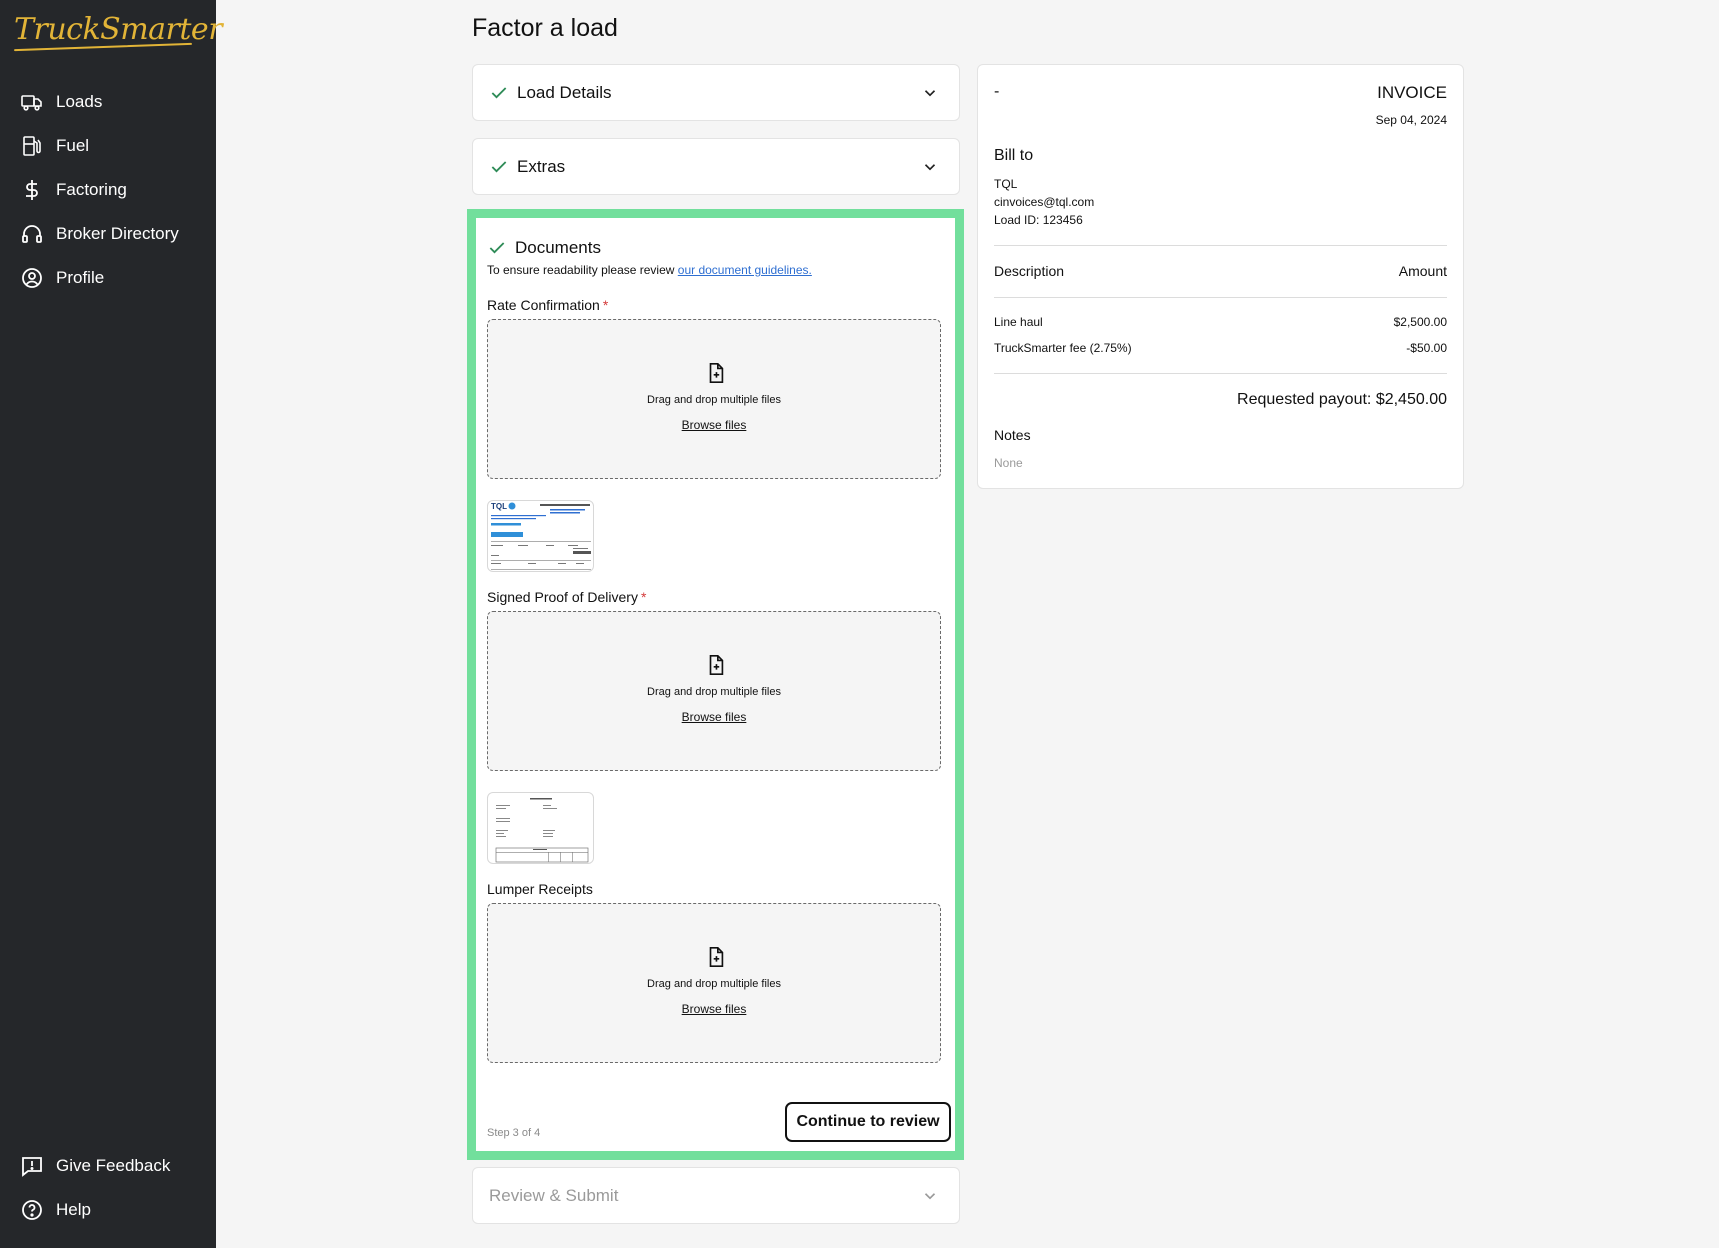 This screenshot has width=1719, height=1248. I want to click on sidebar-item-factoring: Factoring, so click(108, 190).